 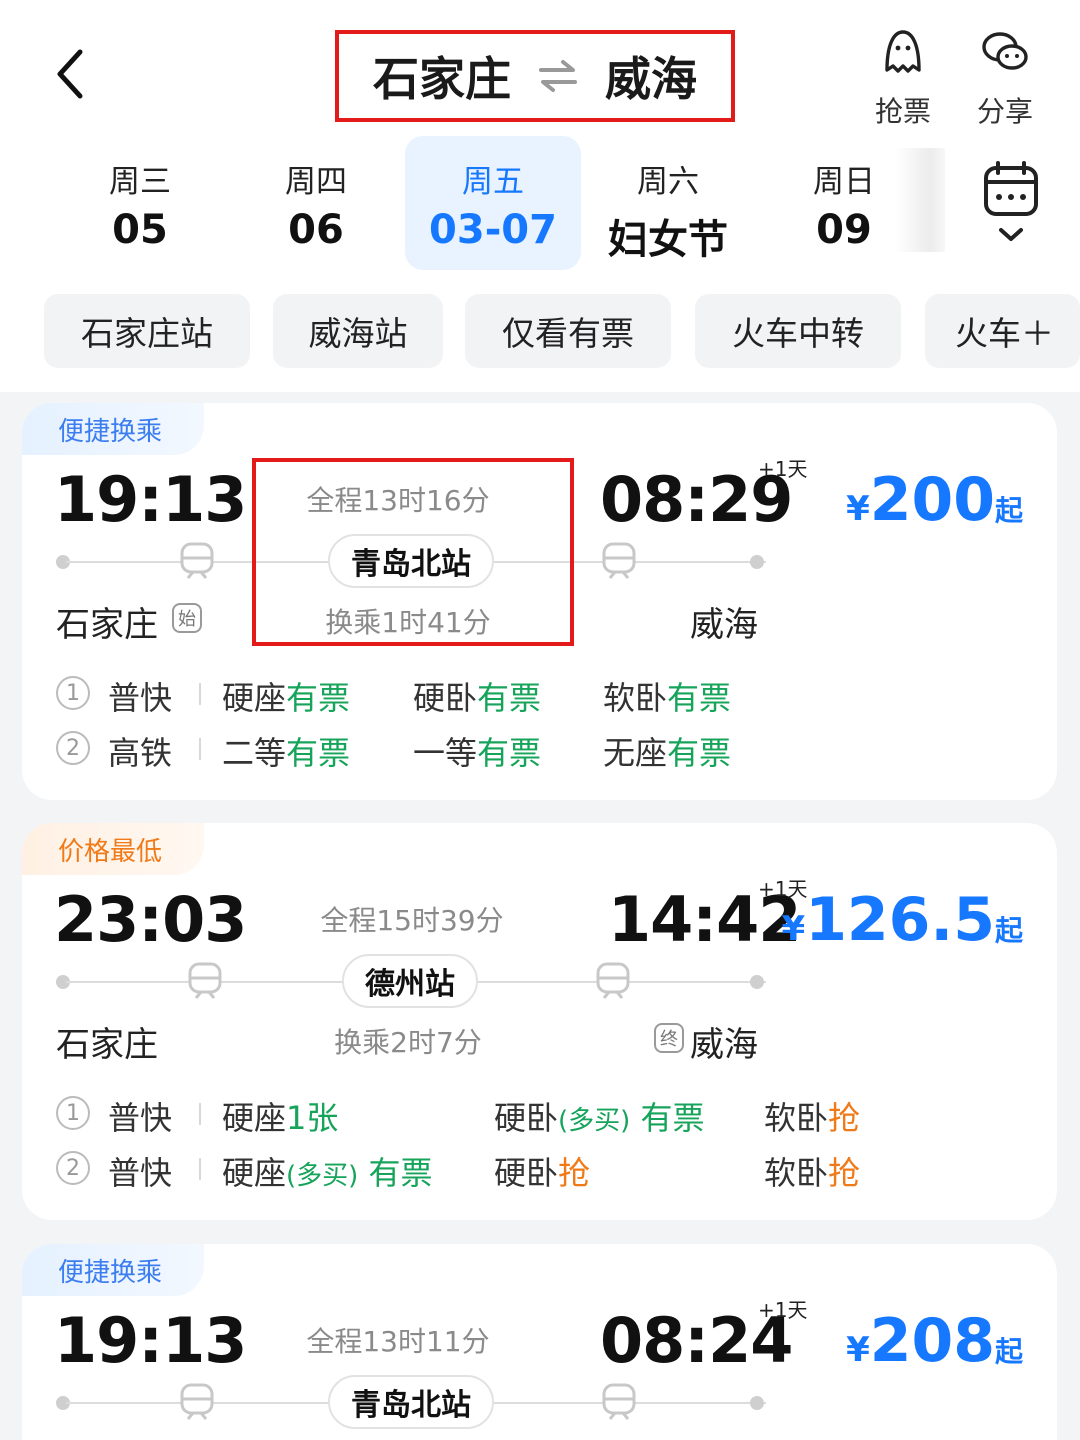 I want to click on from-city: 石家庄, so click(x=442, y=79).